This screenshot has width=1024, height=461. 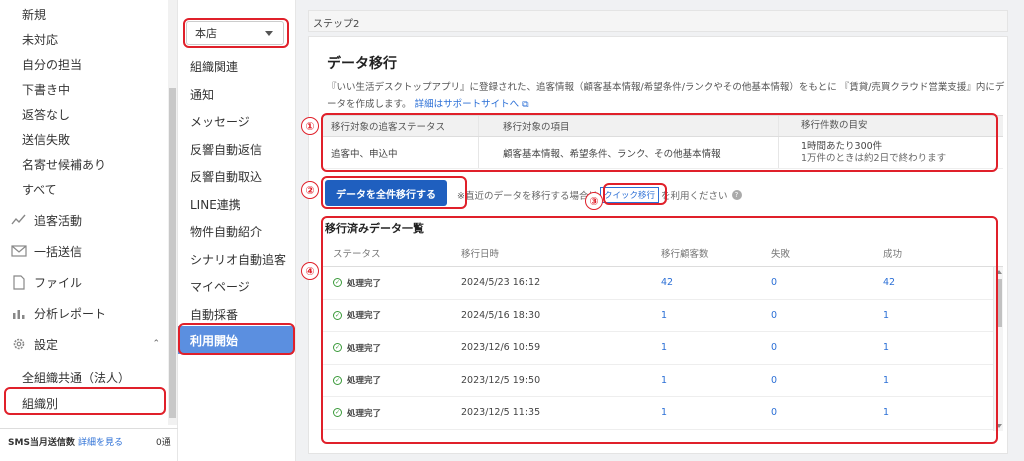 What do you see at coordinates (220, 286) in the screenshot?
I see `submenu-item-mypage: マイページ` at bounding box center [220, 286].